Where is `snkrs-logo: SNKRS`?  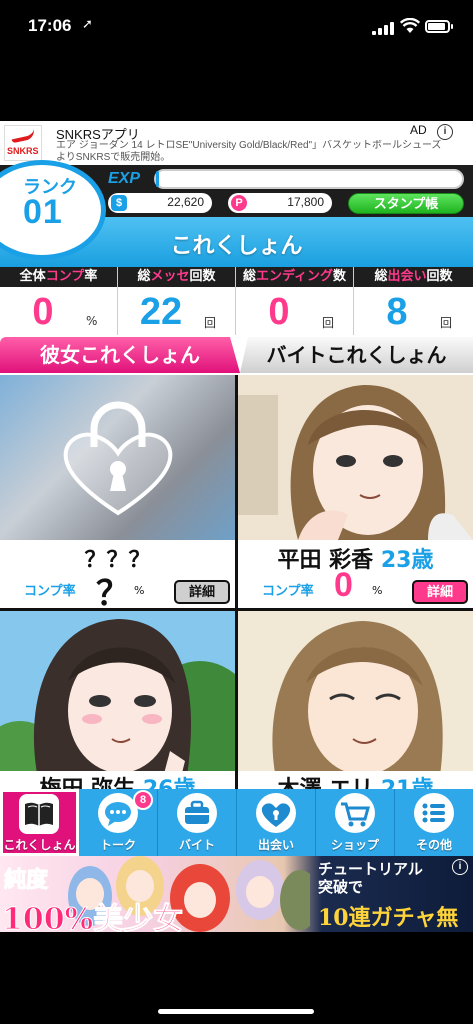 snkrs-logo: SNKRS is located at coordinates (23, 143).